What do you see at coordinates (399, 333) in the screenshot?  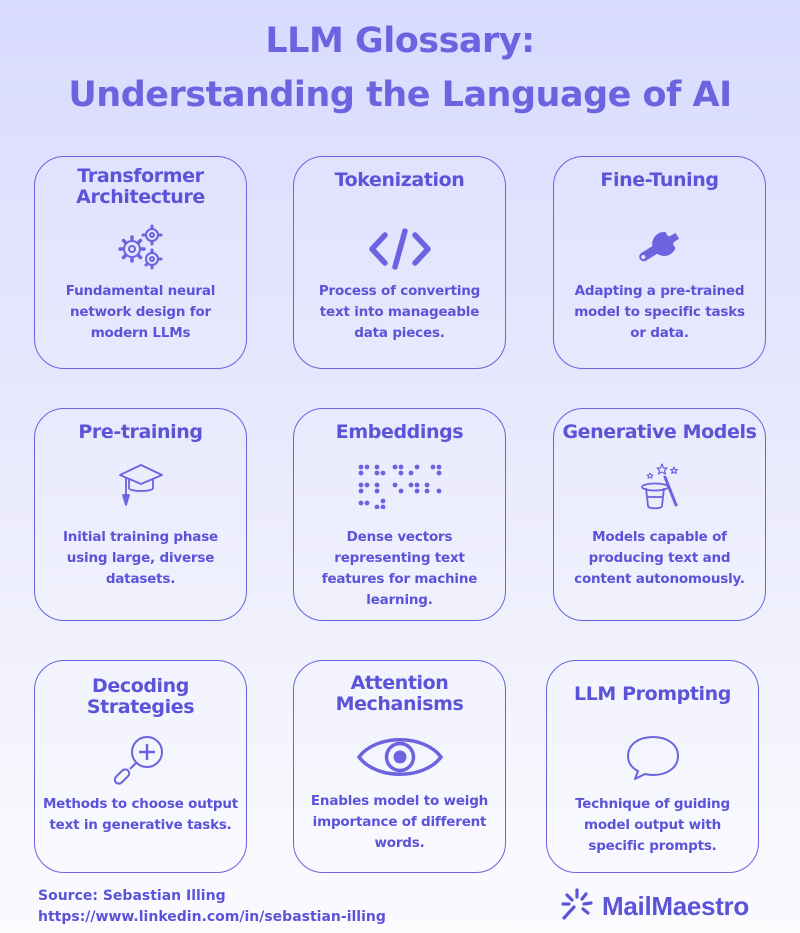 I see `card-description: data pieces.` at bounding box center [399, 333].